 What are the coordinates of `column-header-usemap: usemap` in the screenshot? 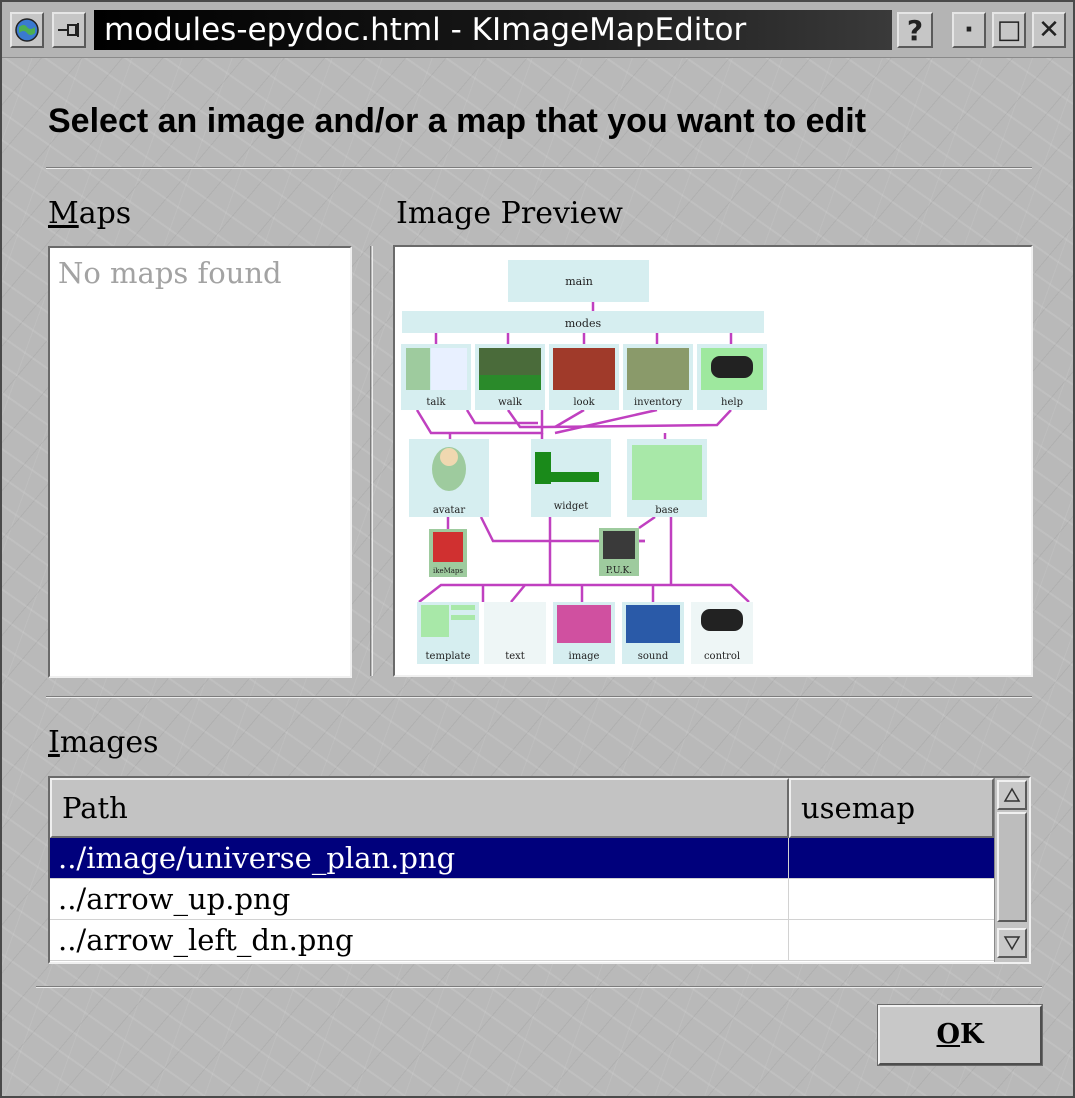 It's located at (891, 808).